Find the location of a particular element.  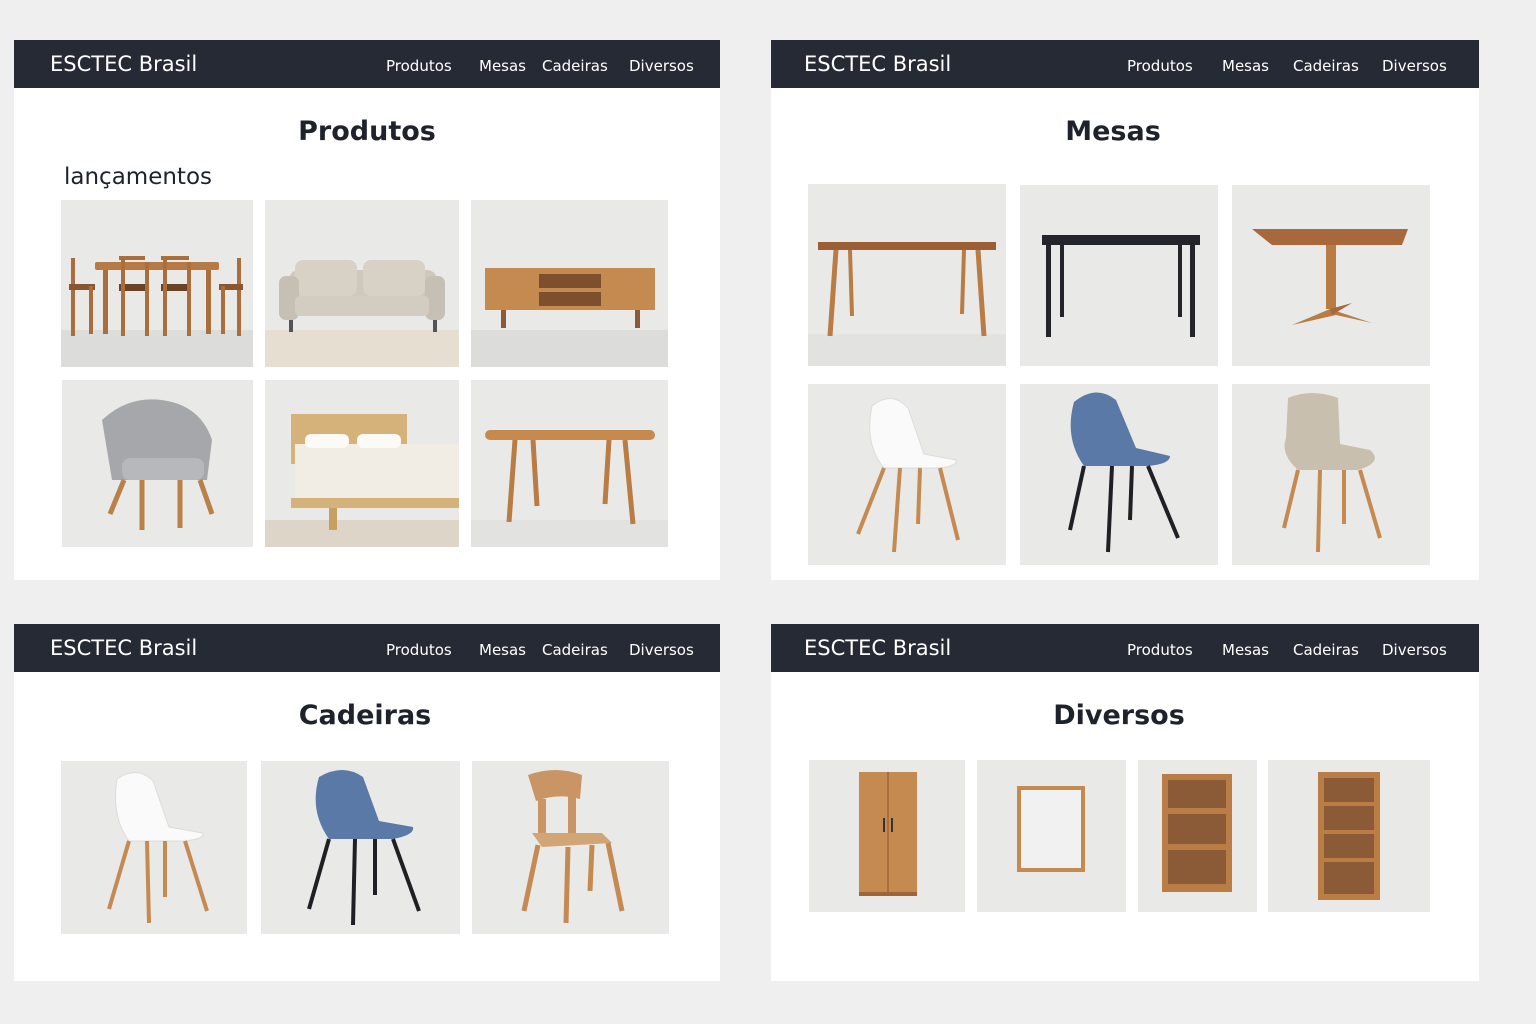

page-title: Diversos is located at coordinates (1119, 715).